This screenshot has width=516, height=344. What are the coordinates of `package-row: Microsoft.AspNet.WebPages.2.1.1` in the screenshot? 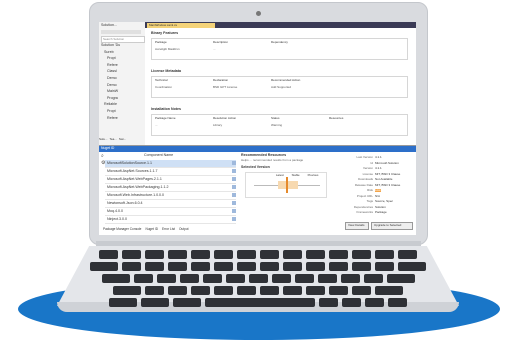 It's located at (170, 180).